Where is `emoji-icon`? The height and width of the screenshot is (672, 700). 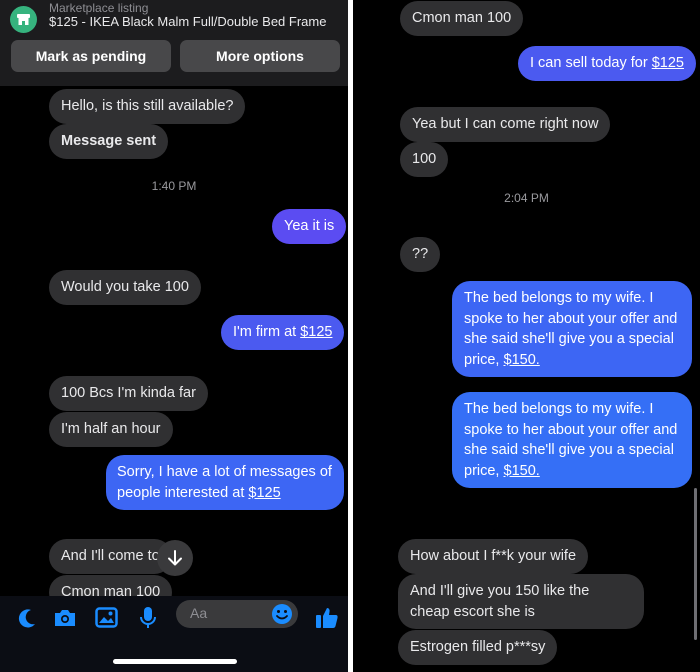 emoji-icon is located at coordinates (282, 614).